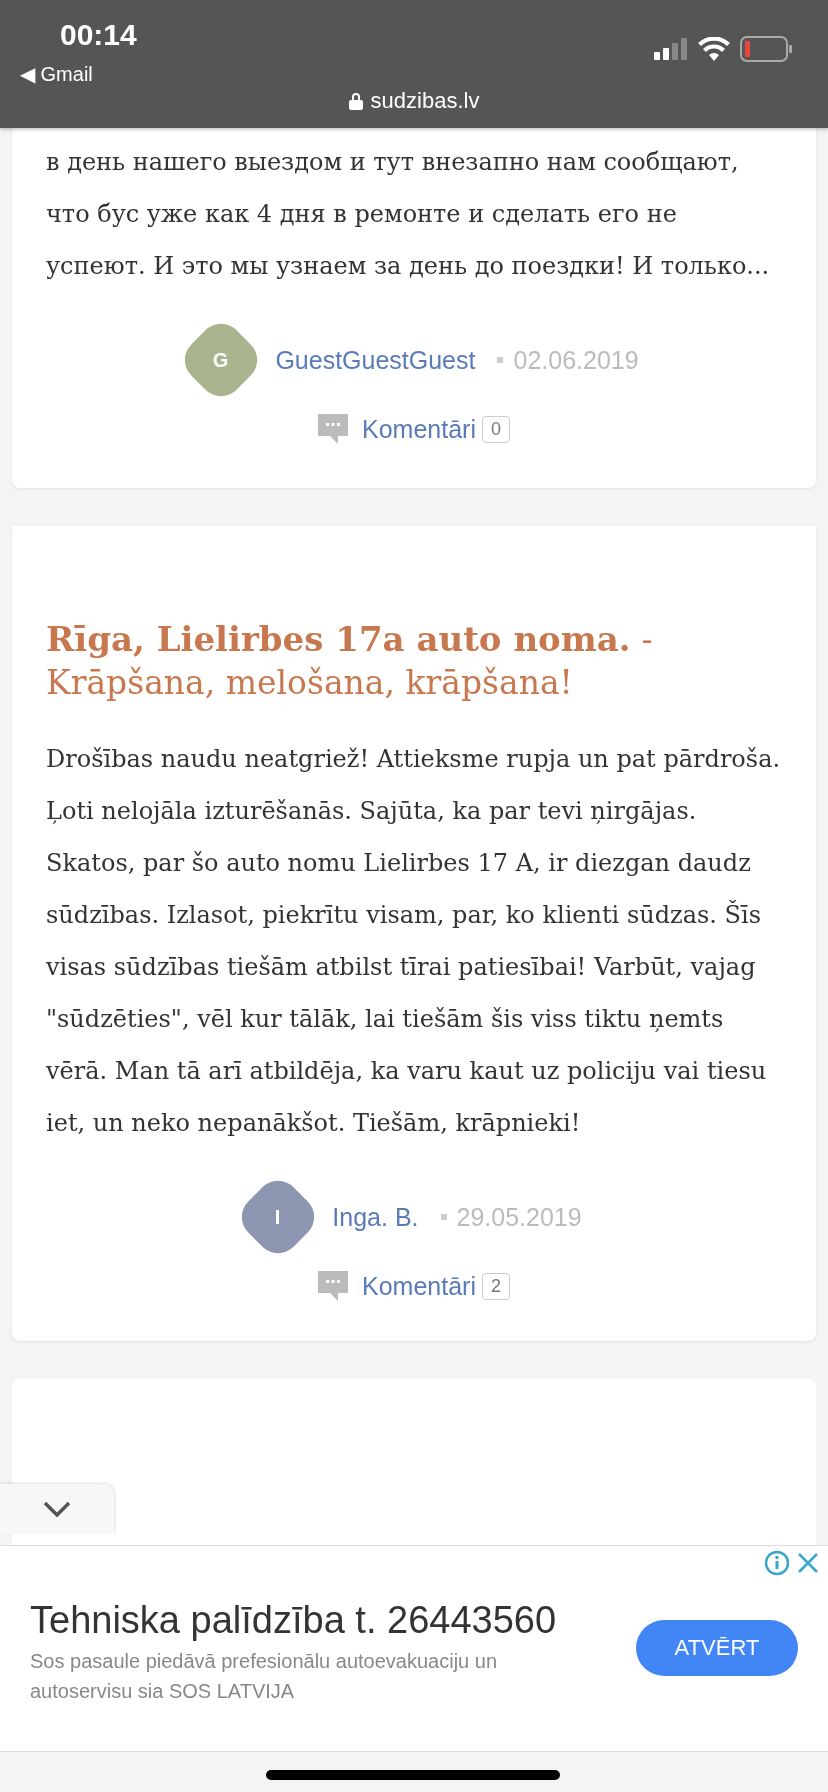  I want to click on chevron-down-icon, so click(57, 1509).